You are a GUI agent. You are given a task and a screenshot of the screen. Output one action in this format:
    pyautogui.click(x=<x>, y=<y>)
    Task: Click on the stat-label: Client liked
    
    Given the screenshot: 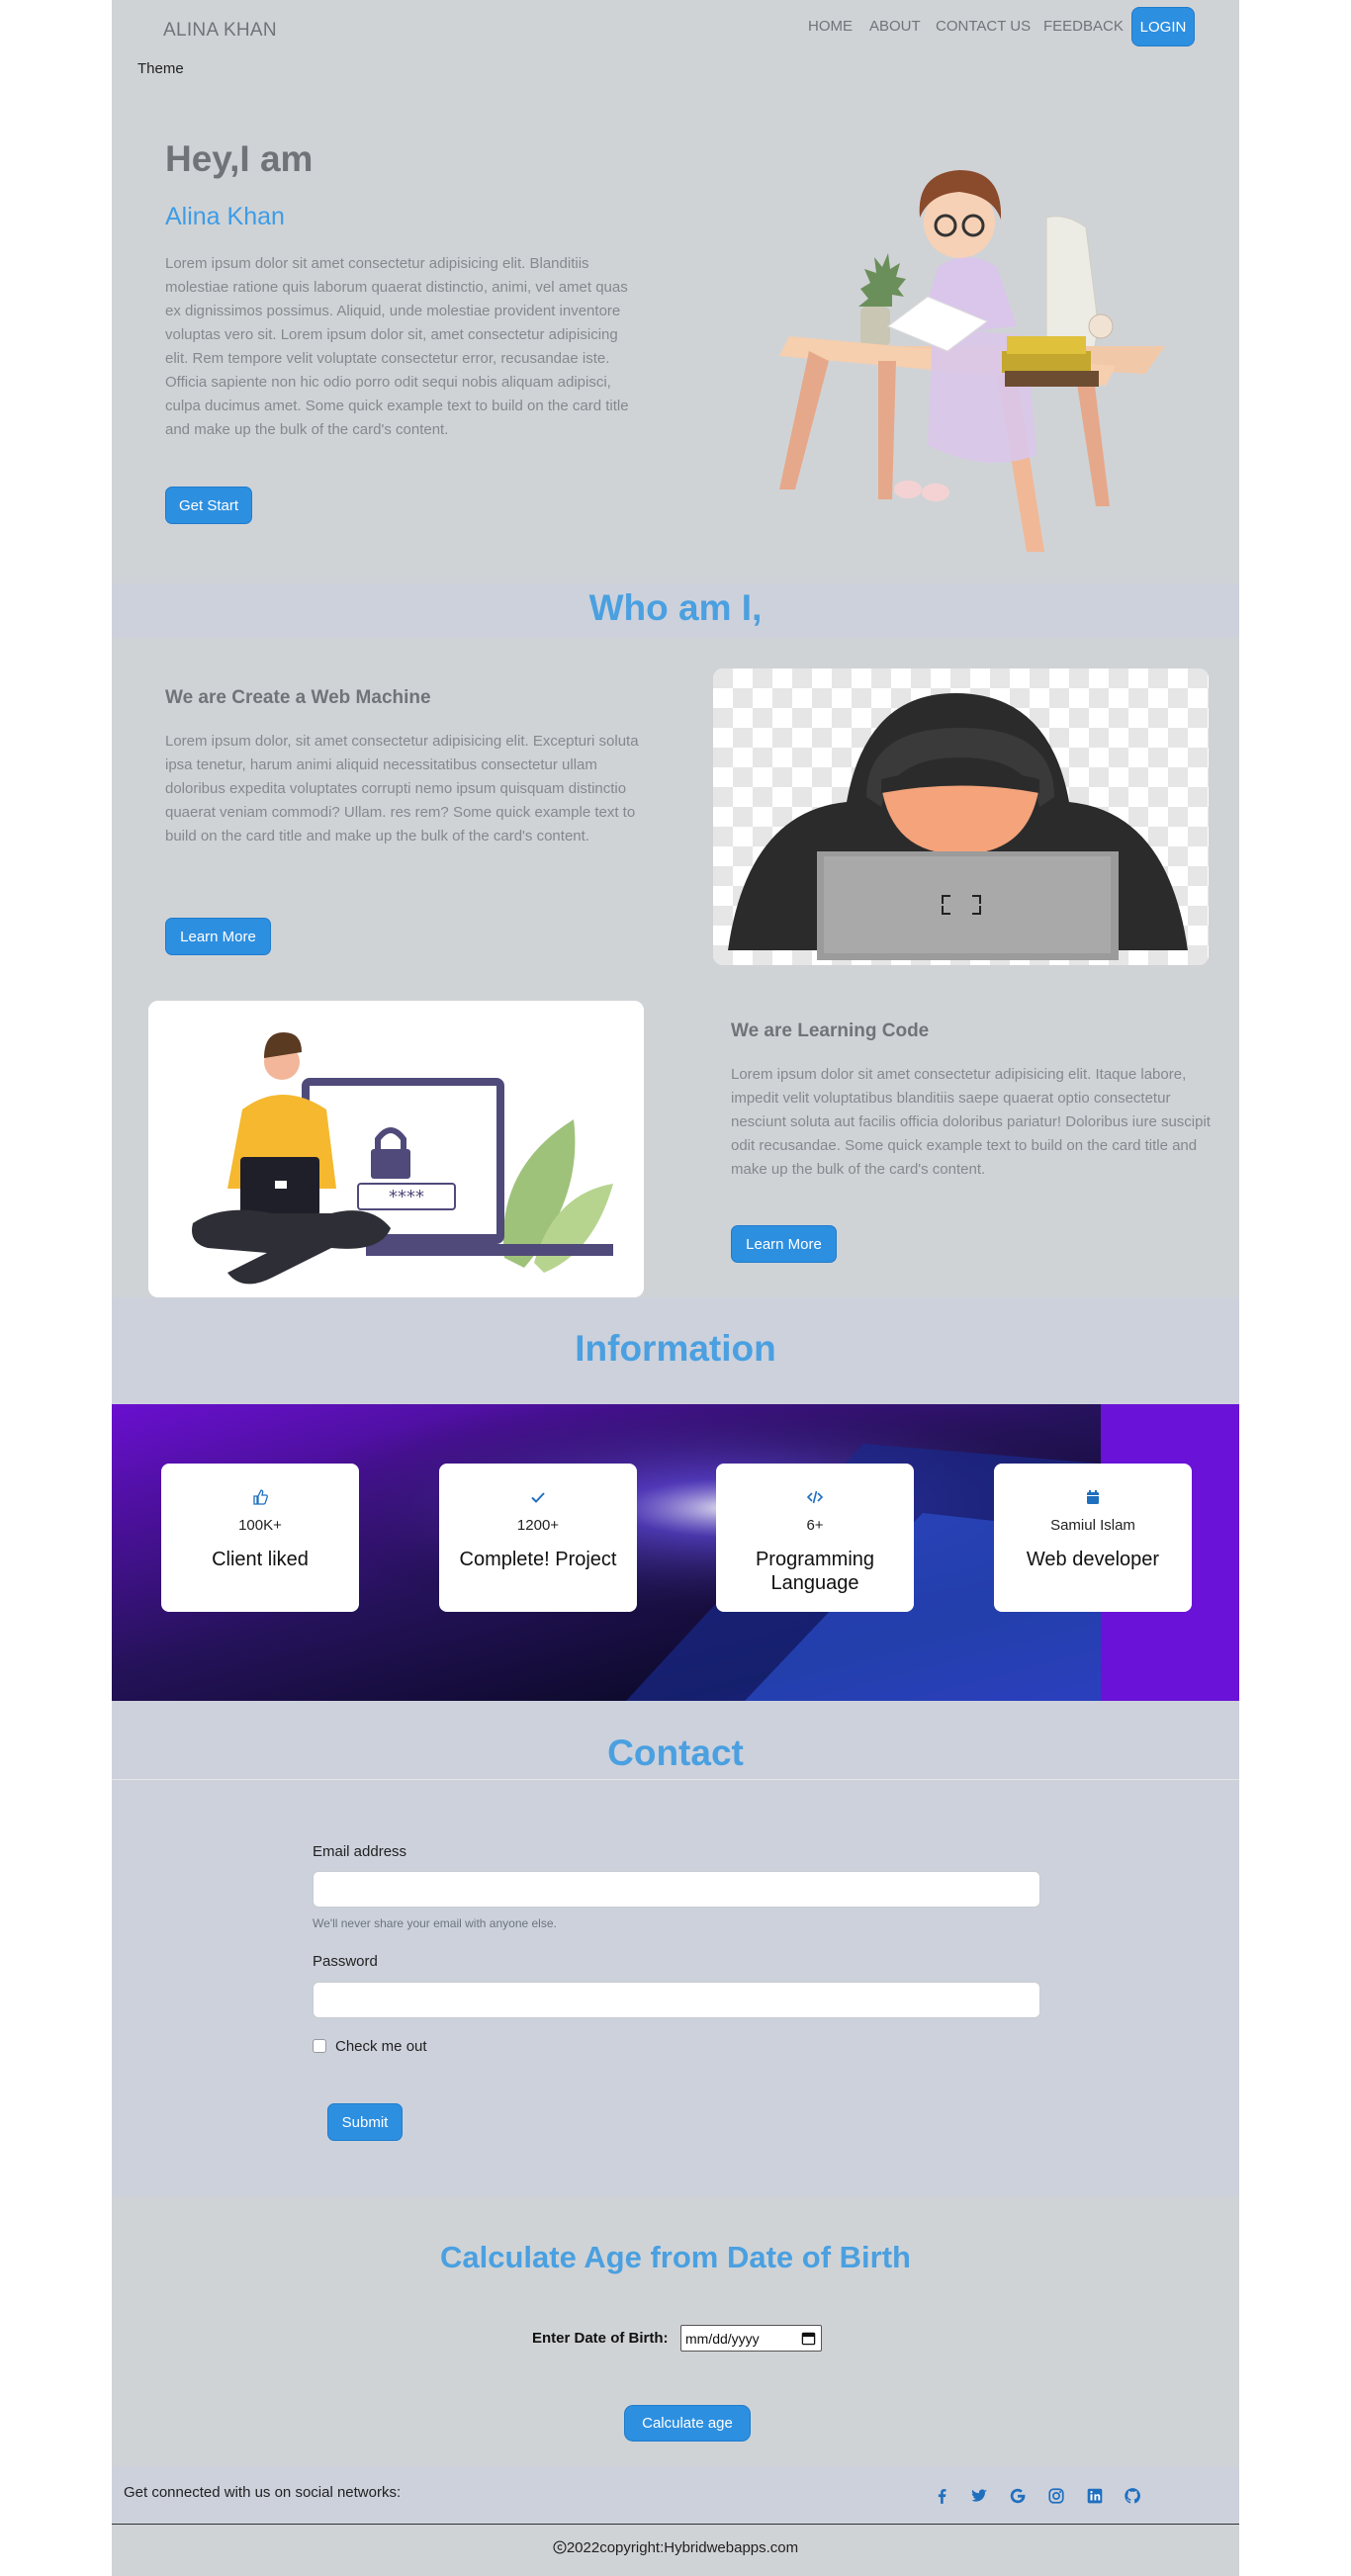 What is the action you would take?
    pyautogui.click(x=260, y=1559)
    